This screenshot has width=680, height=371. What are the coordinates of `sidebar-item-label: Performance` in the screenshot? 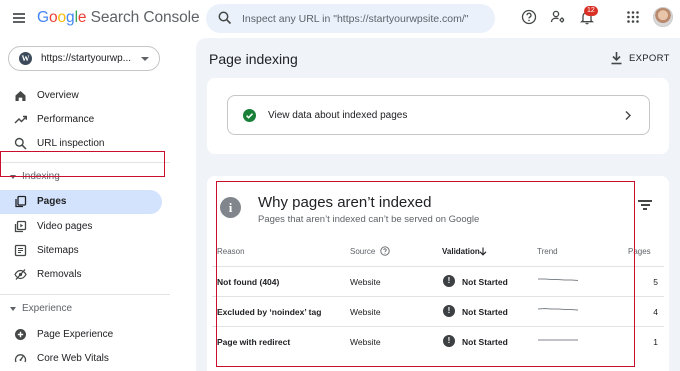 It's located at (66, 119).